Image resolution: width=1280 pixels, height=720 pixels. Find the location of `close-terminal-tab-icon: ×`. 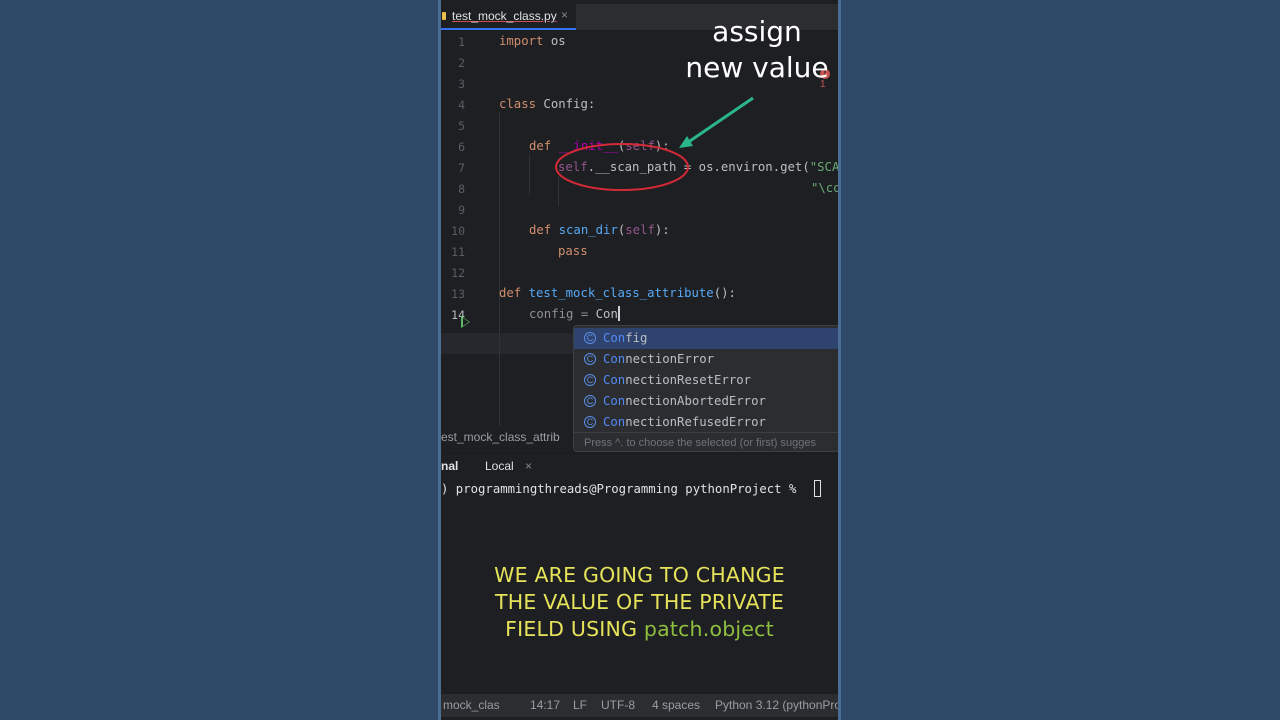

close-terminal-tab-icon: × is located at coordinates (528, 466).